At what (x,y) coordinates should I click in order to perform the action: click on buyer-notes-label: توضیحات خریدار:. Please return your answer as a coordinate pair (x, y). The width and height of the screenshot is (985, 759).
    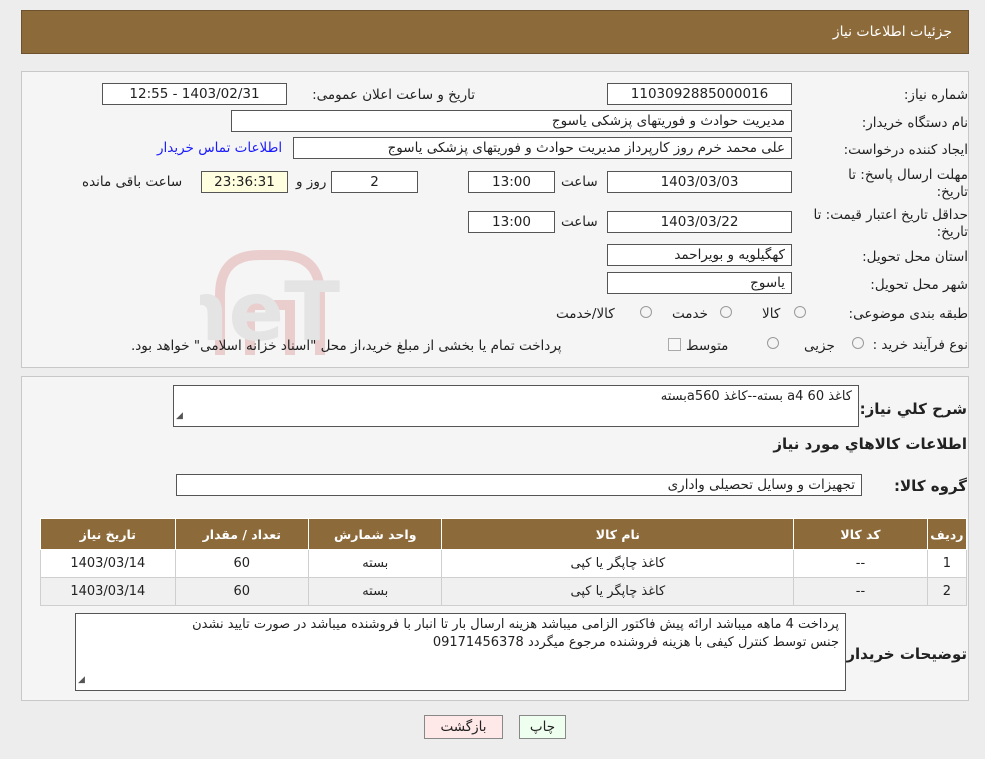
    Looking at the image, I should click on (903, 654).